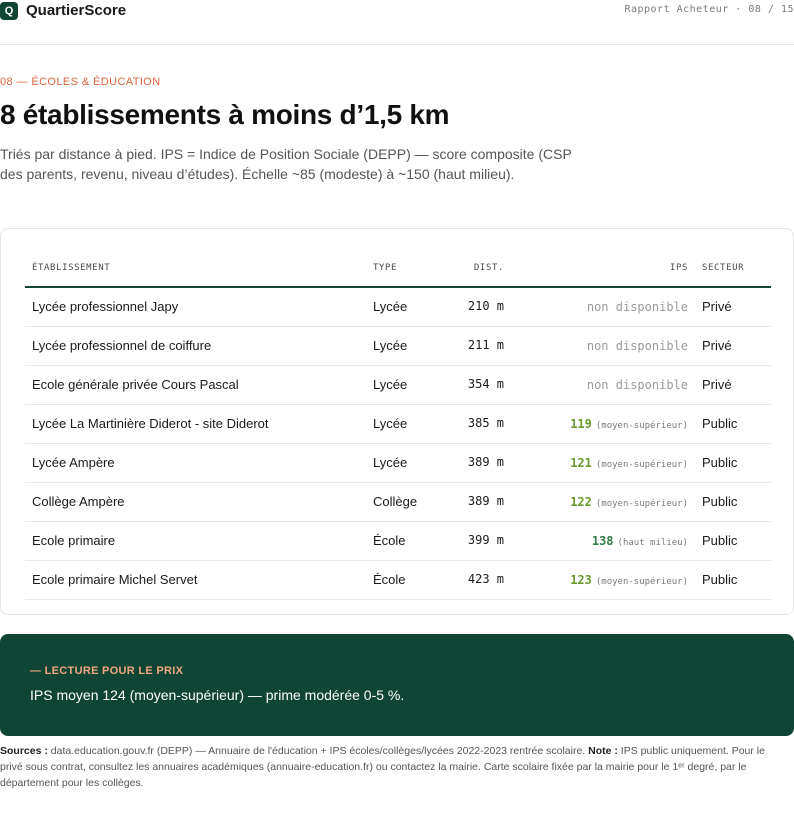 Image resolution: width=794 pixels, height=814 pixels. What do you see at coordinates (485, 540) in the screenshot?
I see `establishment-distance: 399 m` at bounding box center [485, 540].